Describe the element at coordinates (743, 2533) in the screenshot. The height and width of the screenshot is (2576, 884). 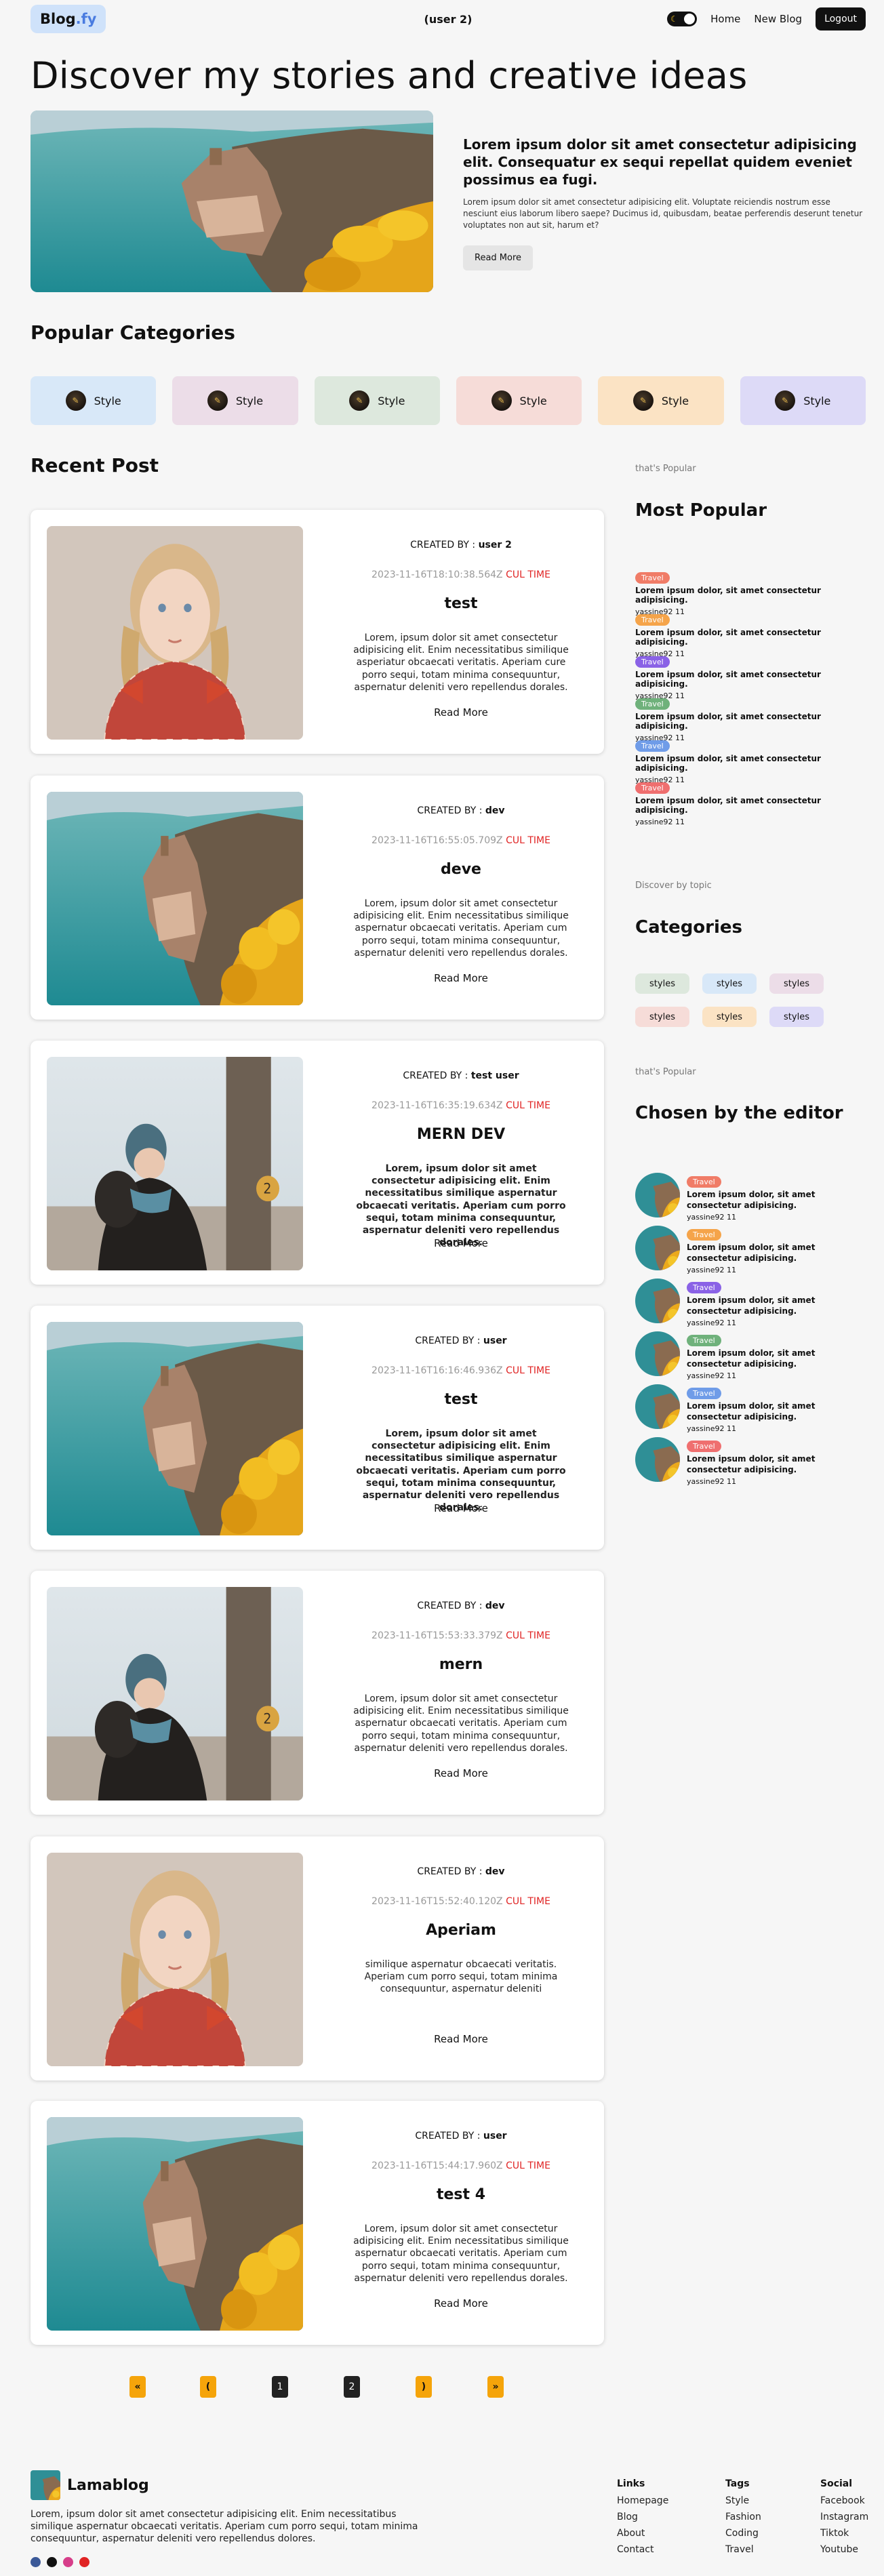
I see `footer-tag-coding: Coding` at that location.